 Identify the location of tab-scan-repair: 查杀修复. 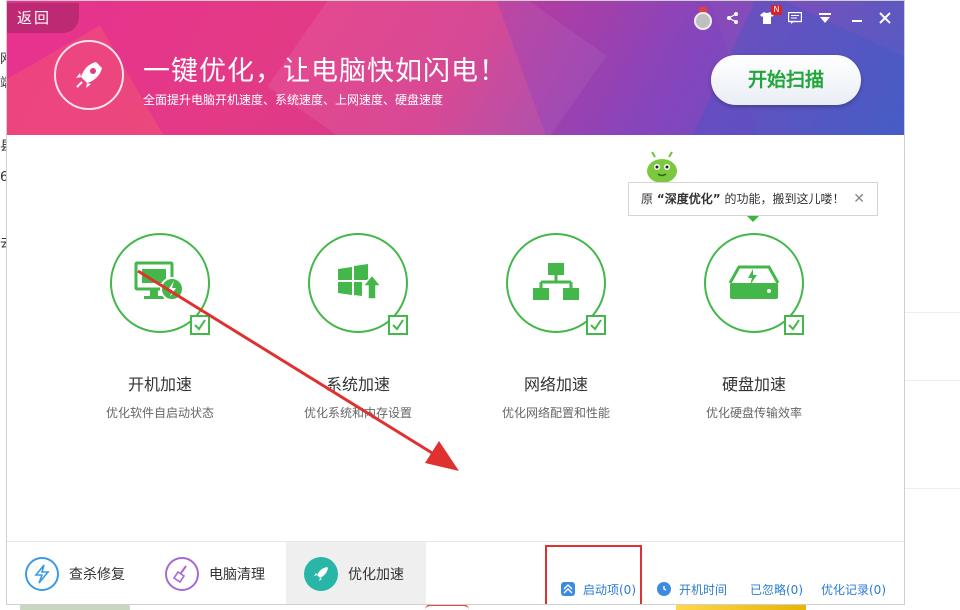
(77, 573).